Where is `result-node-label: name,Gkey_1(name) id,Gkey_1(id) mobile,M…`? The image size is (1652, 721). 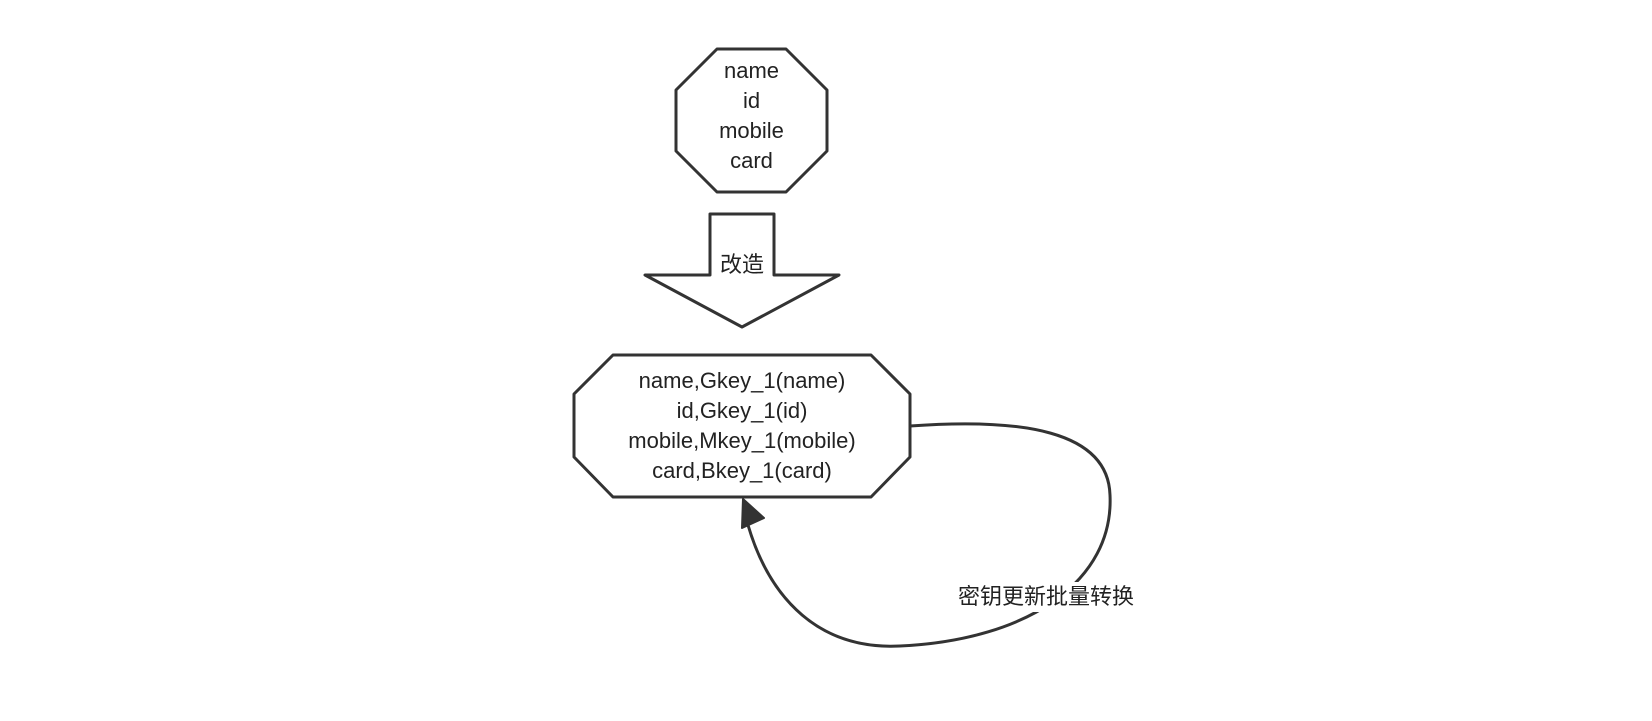
result-node-label: name,Gkey_1(name) id,Gkey_1(id) mobile,M… is located at coordinates (742, 426).